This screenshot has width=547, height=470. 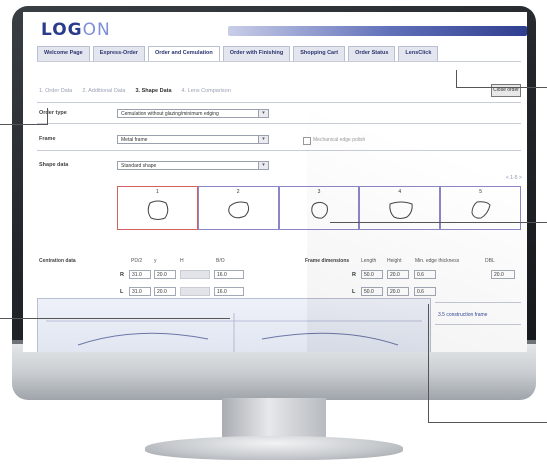 What do you see at coordinates (234, 332) in the screenshot?
I see `lens-profile-icon` at bounding box center [234, 332].